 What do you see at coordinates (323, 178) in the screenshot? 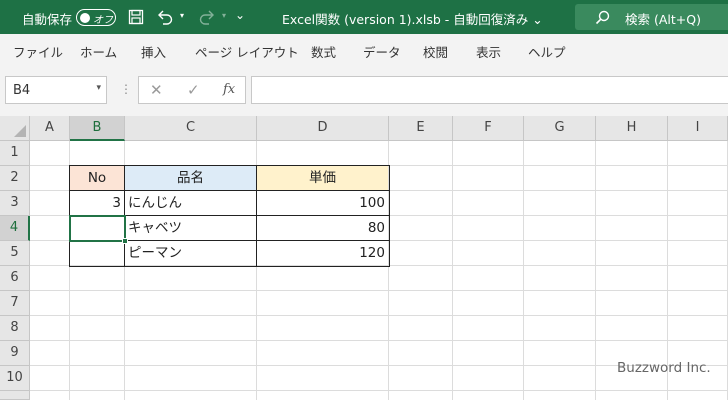
I see `cell-d2: 単価` at bounding box center [323, 178].